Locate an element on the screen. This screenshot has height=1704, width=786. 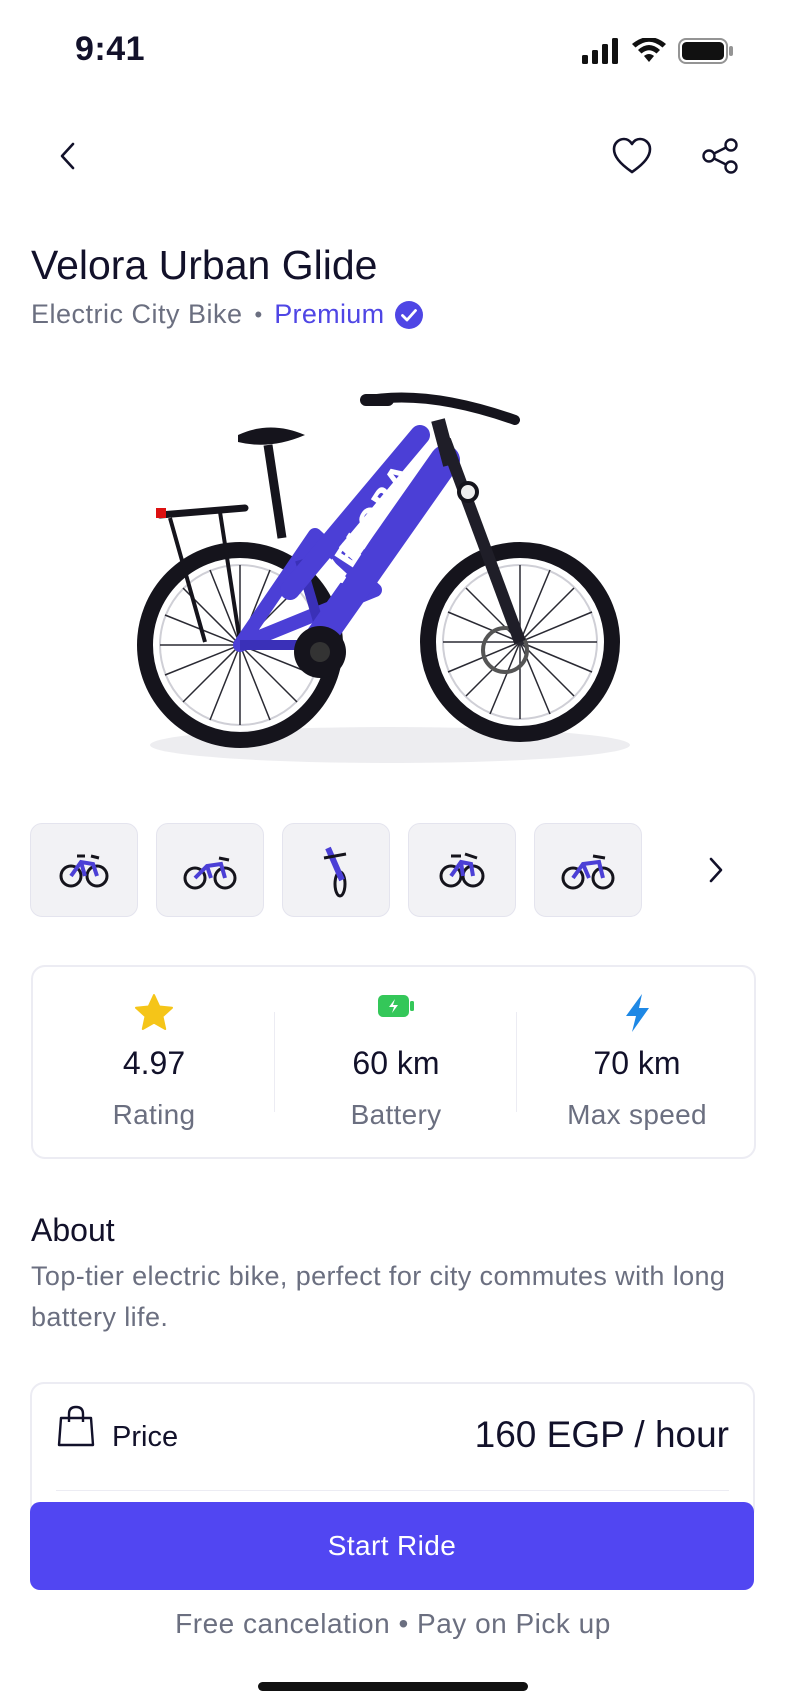
product-title: Velora Urban Glide is located at coordinates (204, 265).